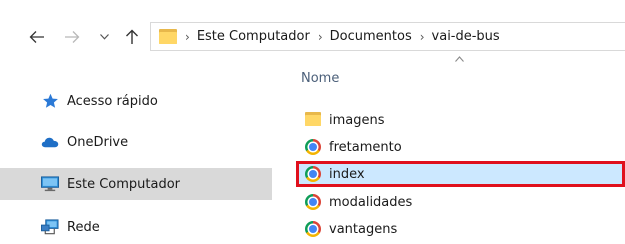 Image resolution: width=625 pixels, height=244 pixels. I want to click on breadcrumb-este-computador: Este Computador, so click(253, 36).